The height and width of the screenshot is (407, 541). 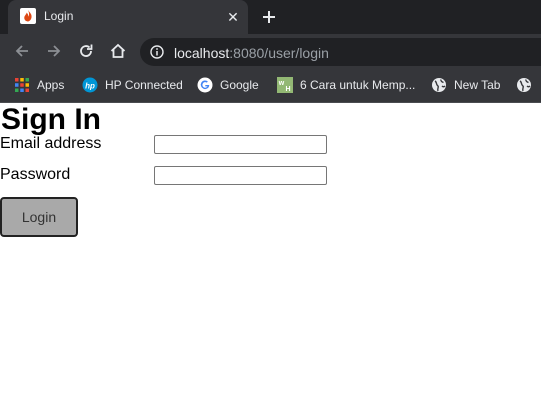 What do you see at coordinates (118, 51) in the screenshot?
I see `home-icon` at bounding box center [118, 51].